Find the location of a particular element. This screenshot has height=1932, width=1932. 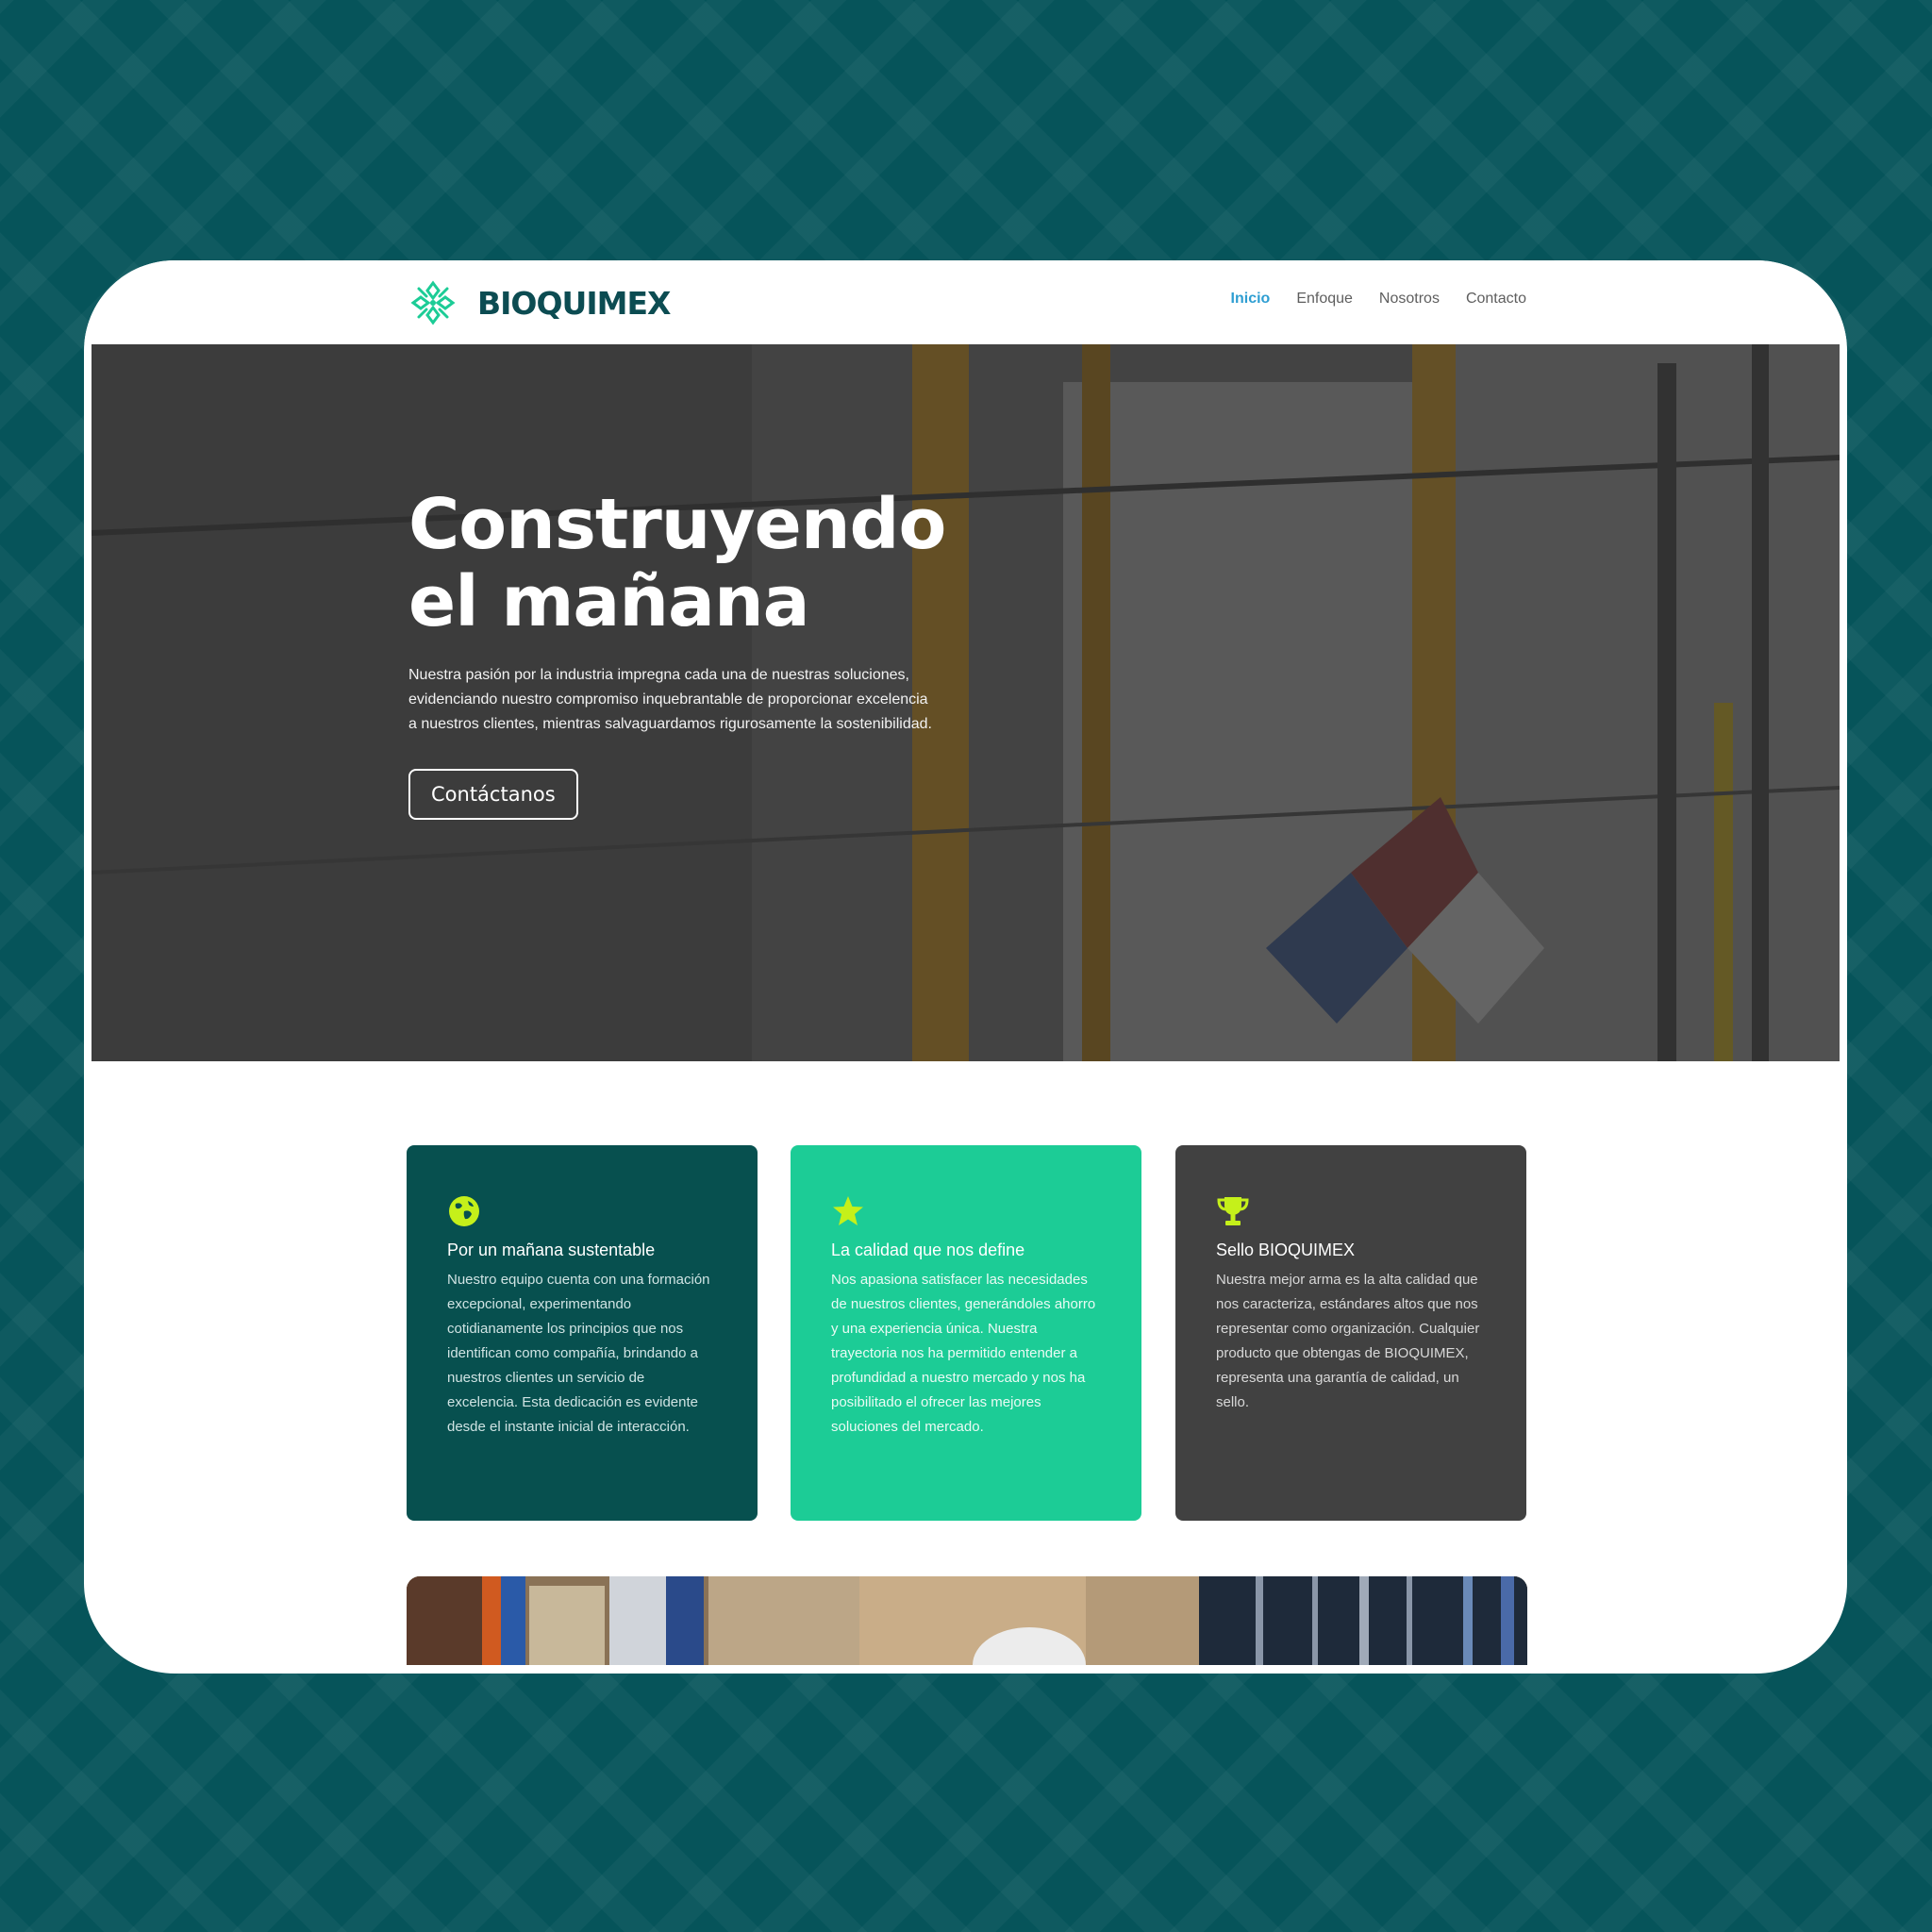

contact-button: Contáctanos is located at coordinates (493, 795).